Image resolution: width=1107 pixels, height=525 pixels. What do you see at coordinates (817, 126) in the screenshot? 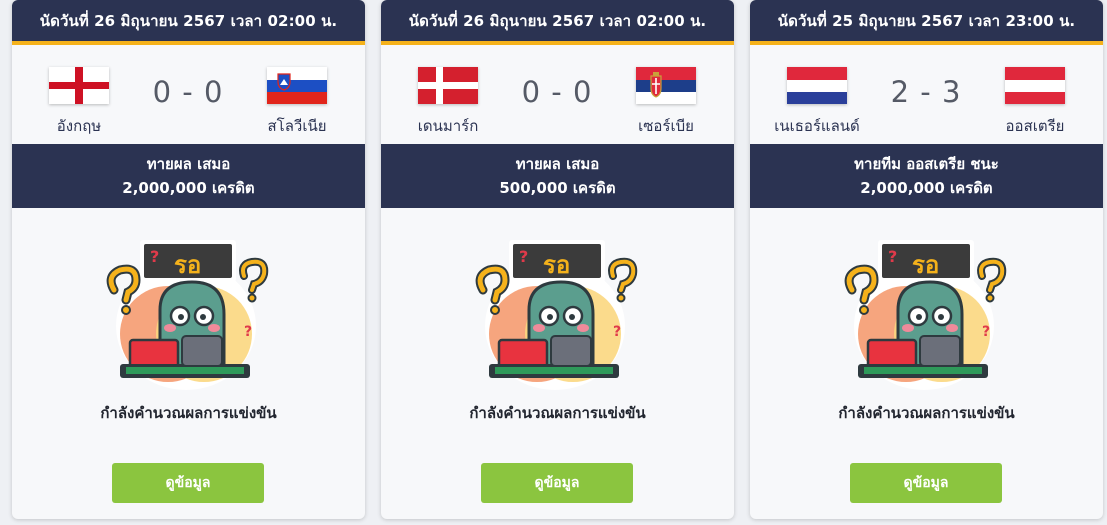
I see `home-team-name: เนเธอร์แลนด์` at bounding box center [817, 126].